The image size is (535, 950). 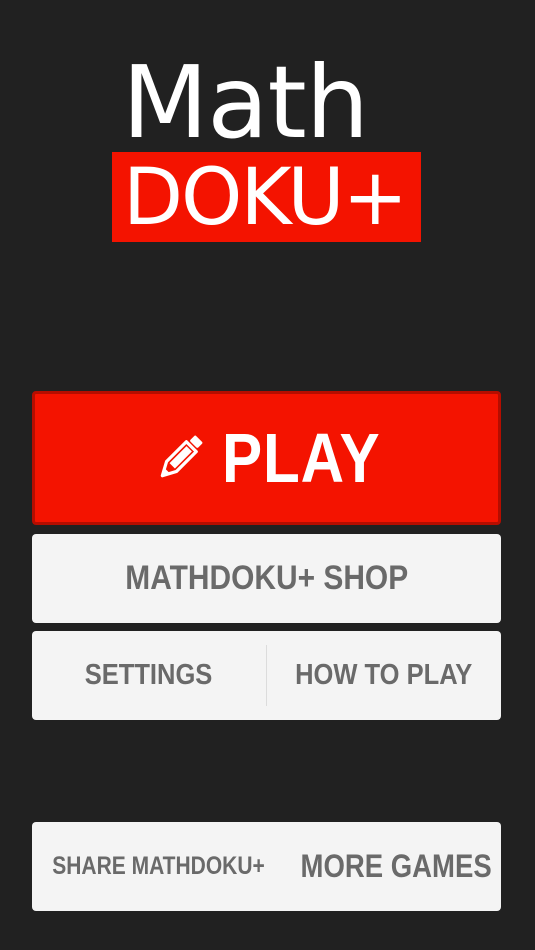 I want to click on more-games-label: MORE GAMES, so click(x=396, y=866).